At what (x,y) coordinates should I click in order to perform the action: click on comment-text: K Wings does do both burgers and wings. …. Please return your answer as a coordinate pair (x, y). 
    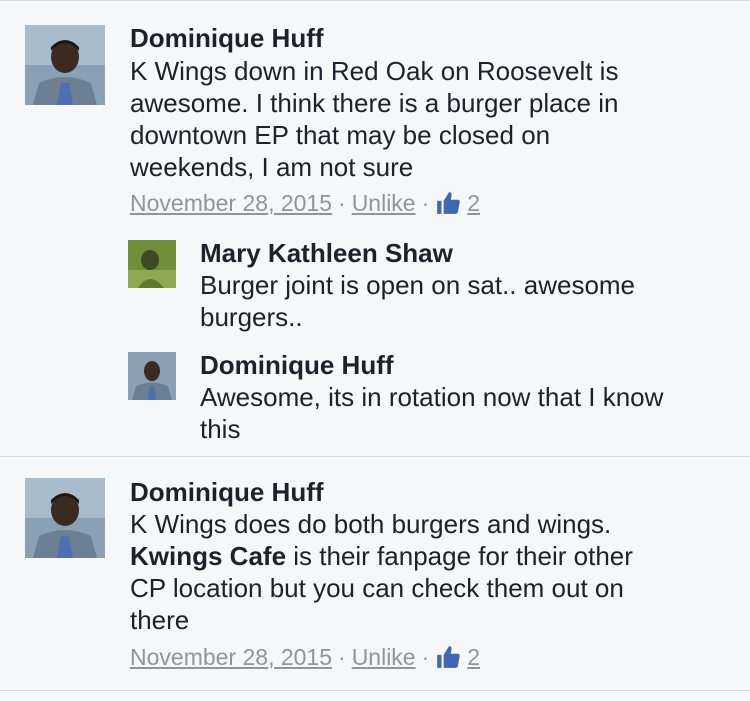
    Looking at the image, I should click on (381, 572).